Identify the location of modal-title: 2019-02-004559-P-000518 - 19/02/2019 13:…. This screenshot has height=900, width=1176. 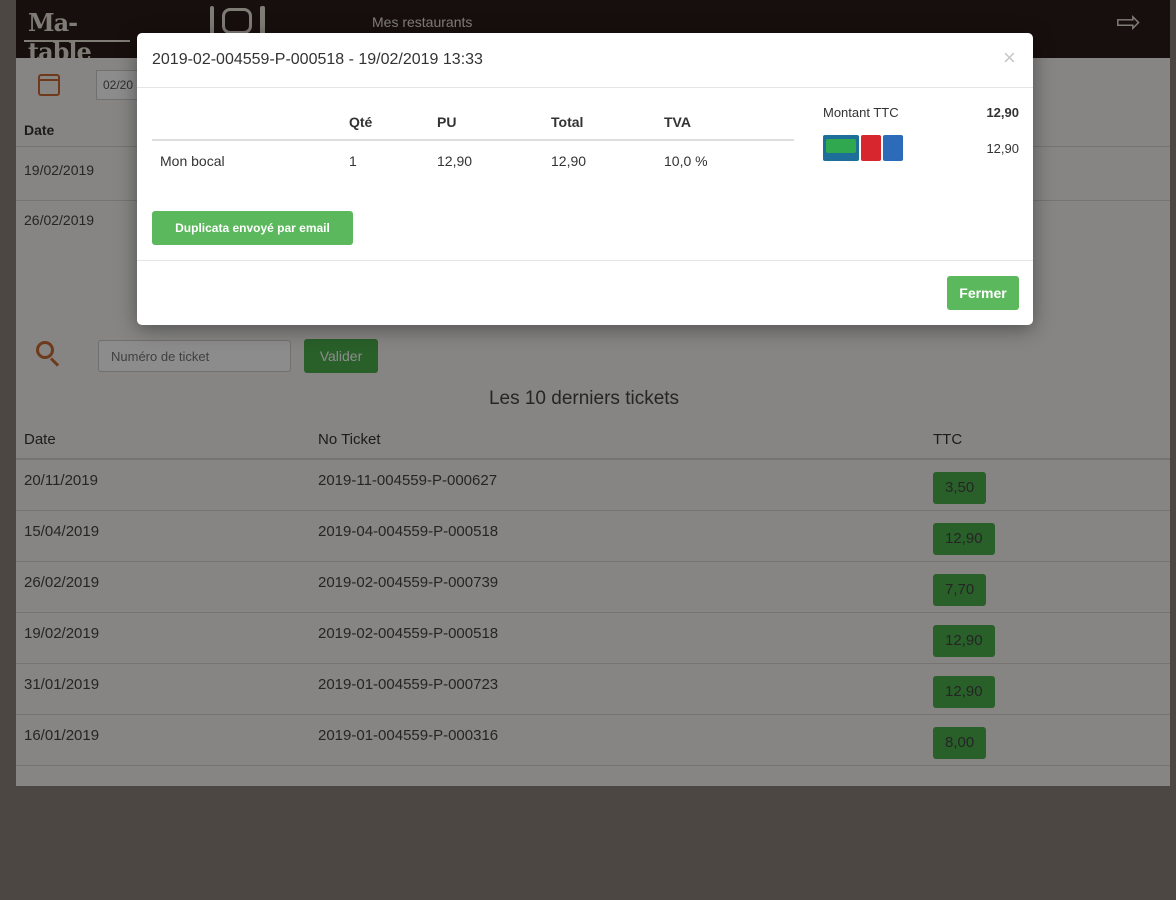
(317, 59).